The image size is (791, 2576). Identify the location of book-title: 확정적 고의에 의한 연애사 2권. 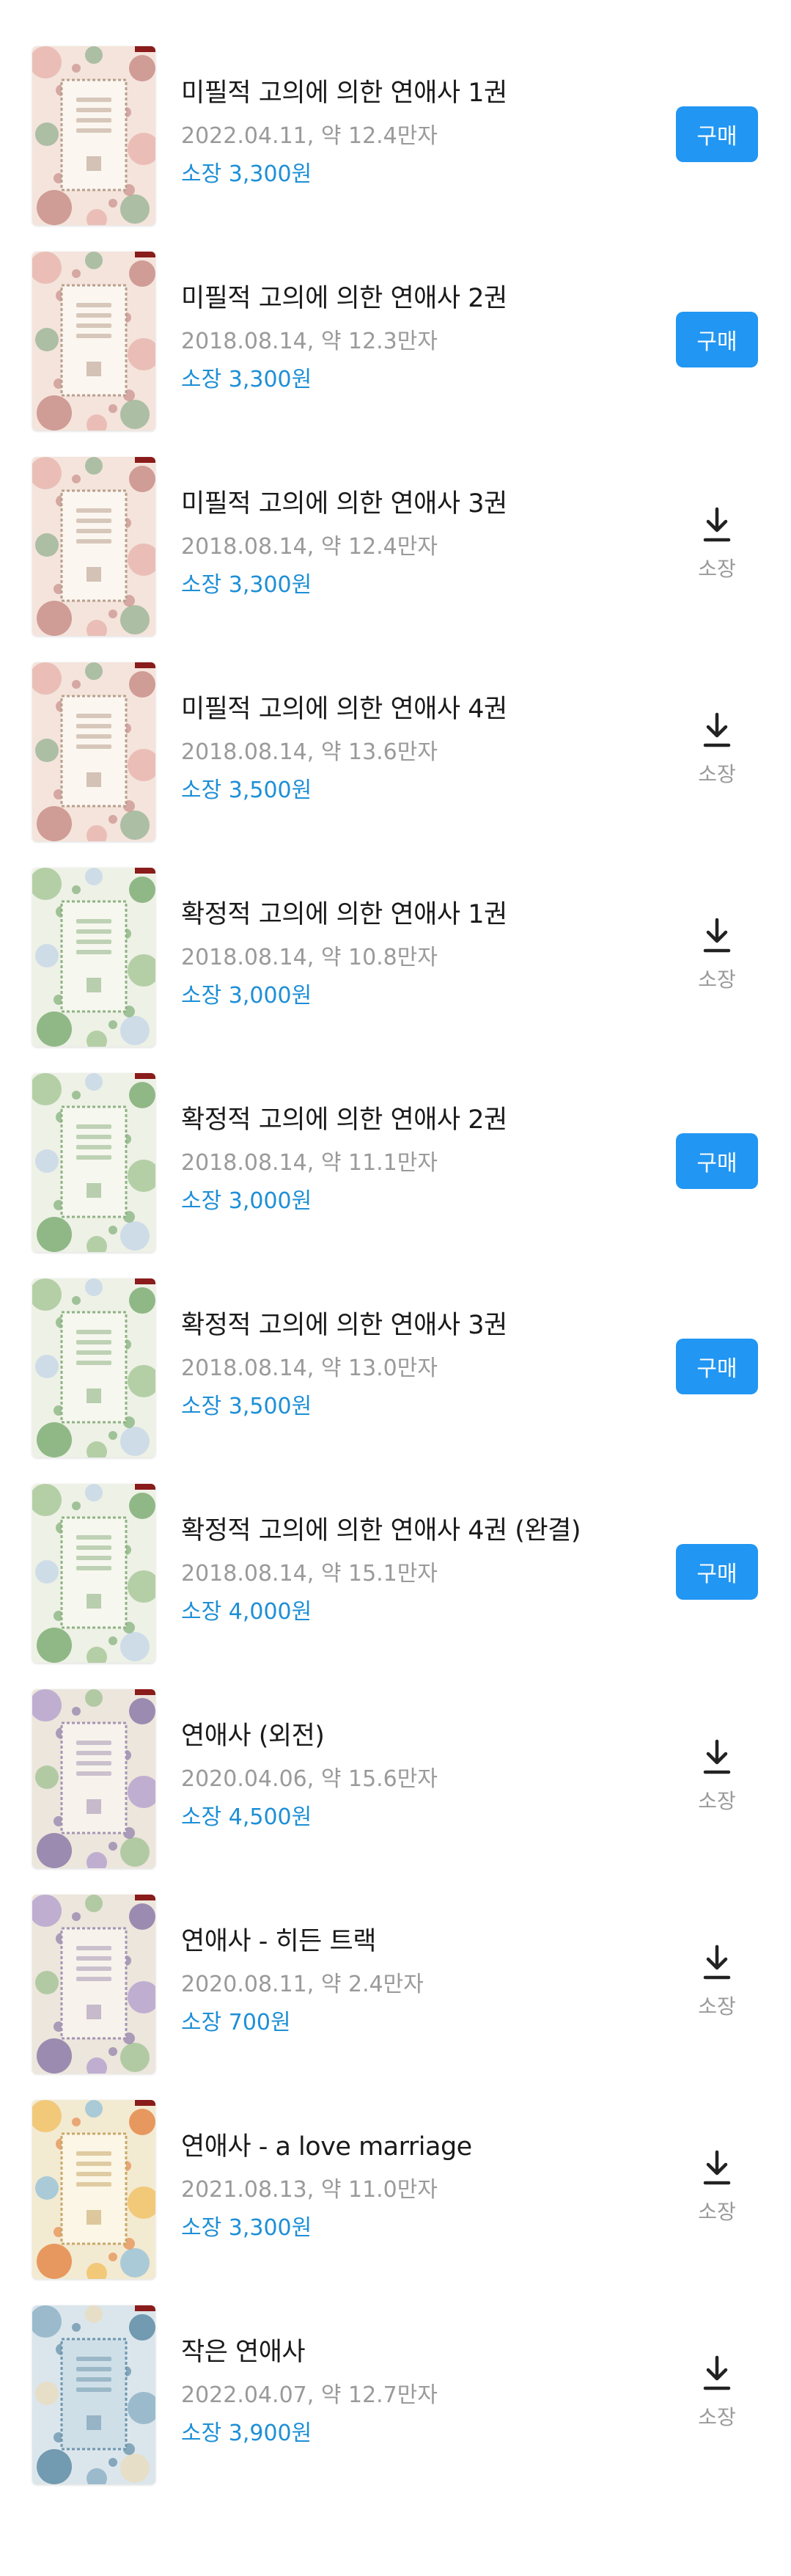
(344, 1120).